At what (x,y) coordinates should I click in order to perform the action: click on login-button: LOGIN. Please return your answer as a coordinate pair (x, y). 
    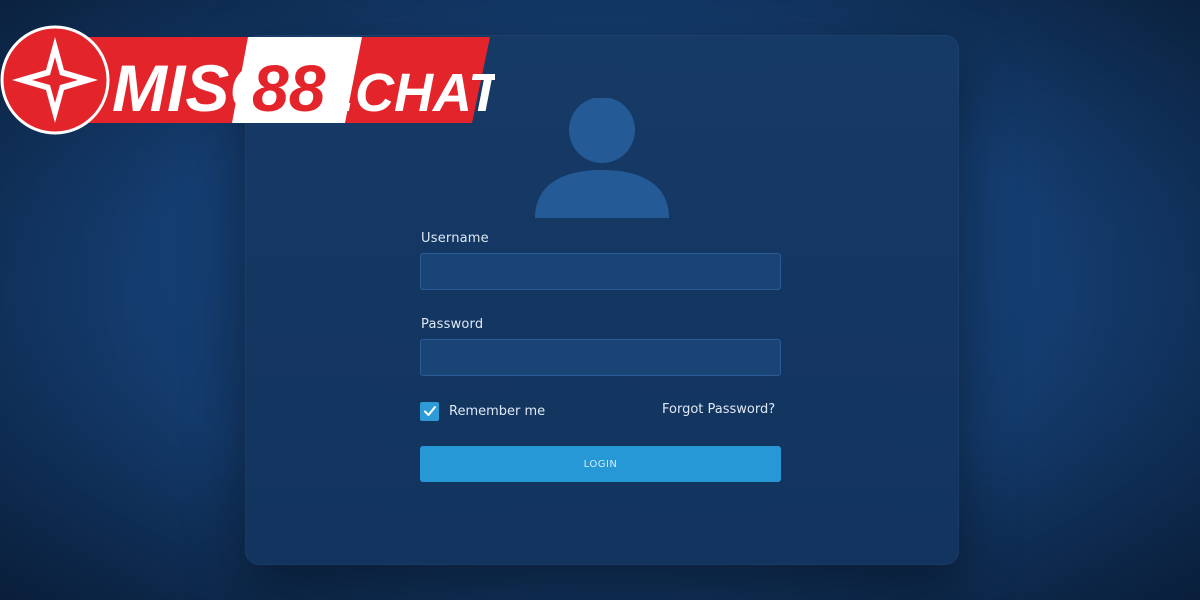
    Looking at the image, I should click on (600, 464).